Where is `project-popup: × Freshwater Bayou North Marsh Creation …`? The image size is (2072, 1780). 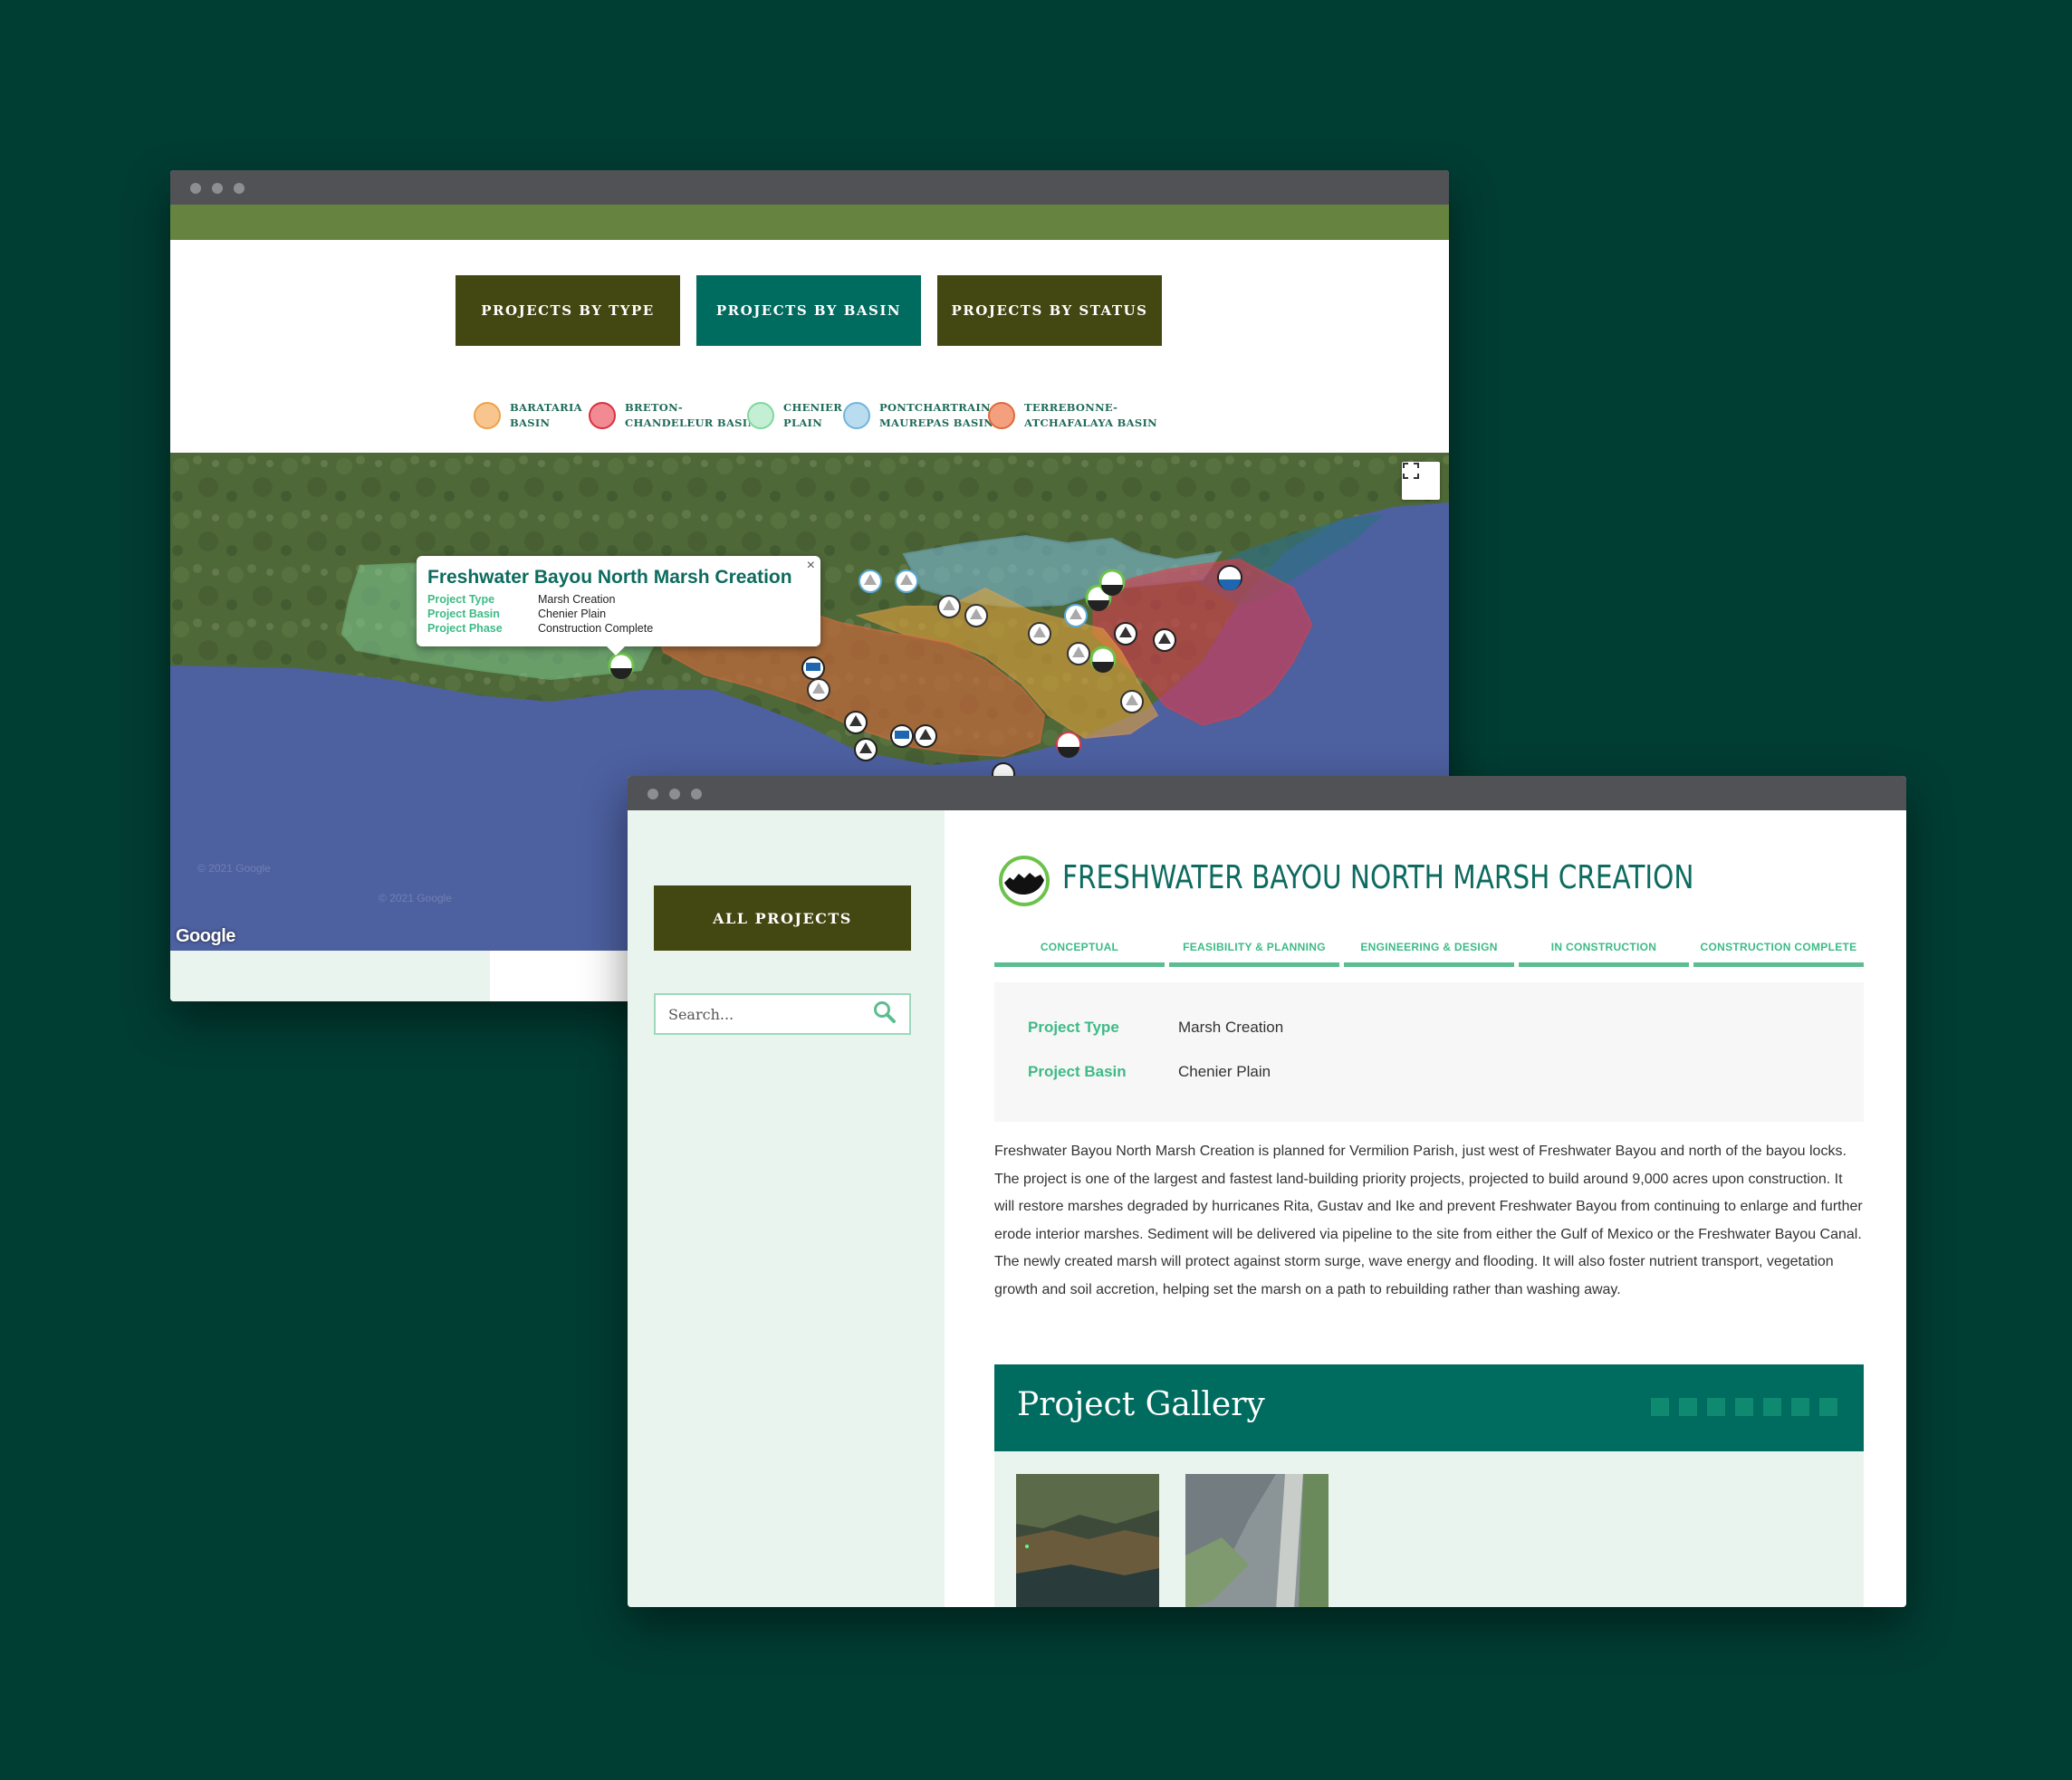 project-popup: × Freshwater Bayou North Marsh Creation … is located at coordinates (618, 606).